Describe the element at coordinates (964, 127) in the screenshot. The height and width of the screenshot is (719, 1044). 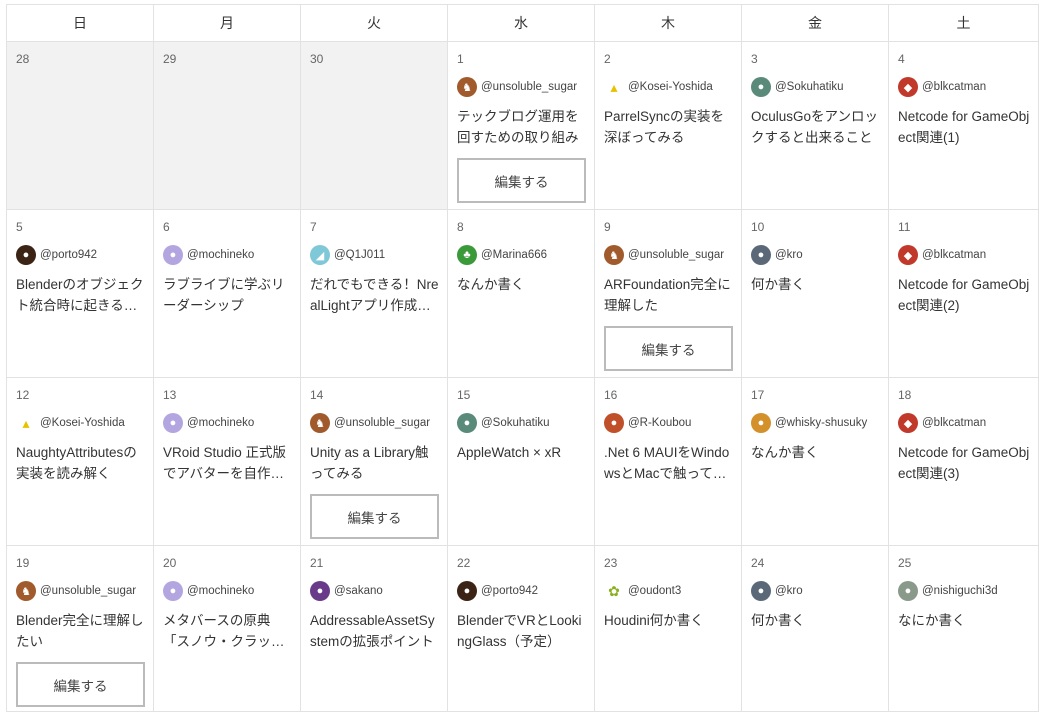
I see `article-title: Netcode for GameObject関連(1)` at that location.